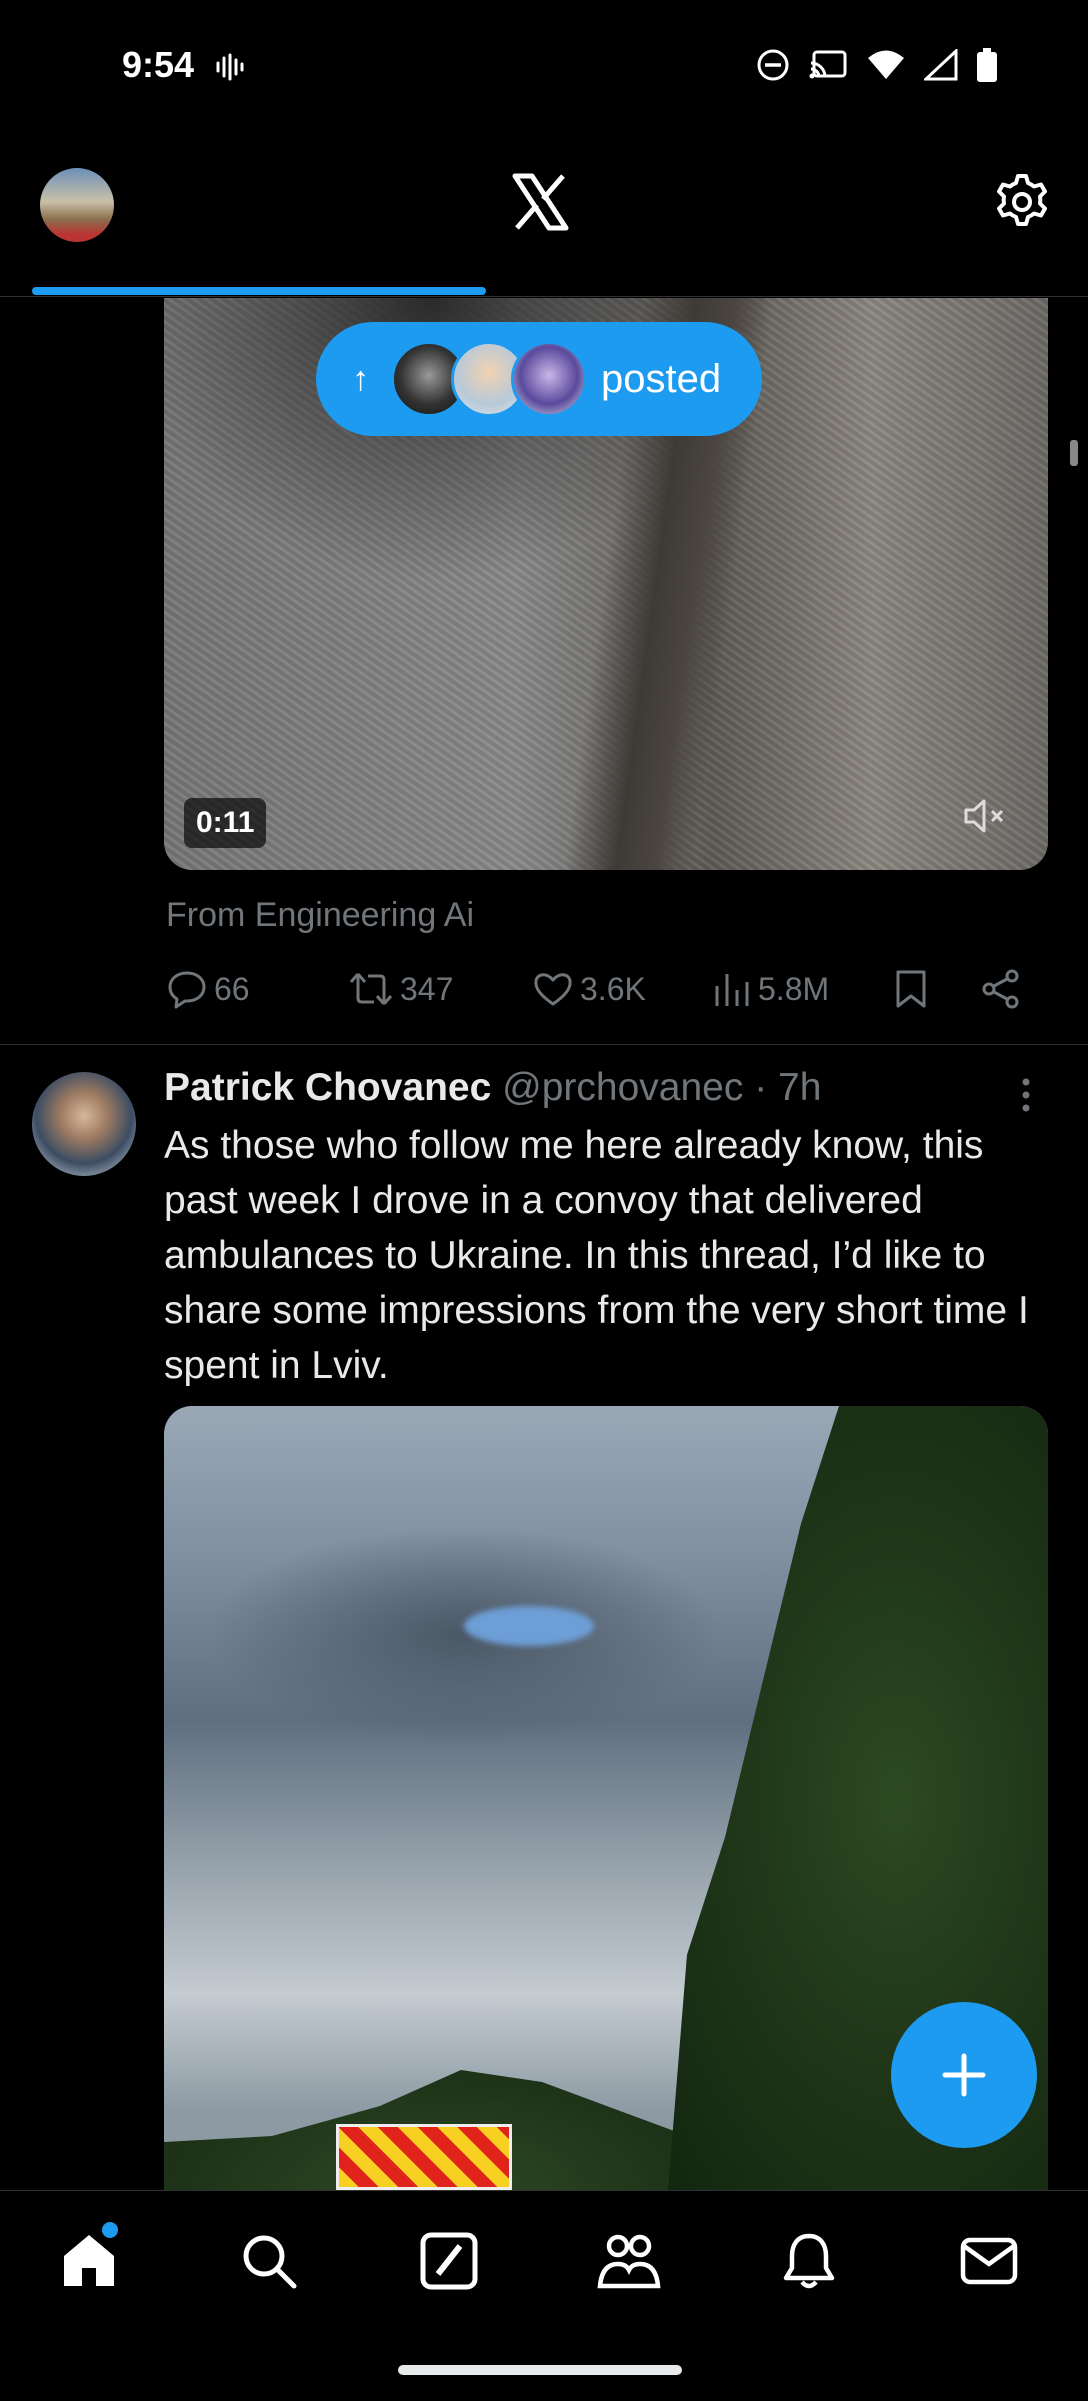  Describe the element at coordinates (886, 65) in the screenshot. I see `wifi-icon` at that location.